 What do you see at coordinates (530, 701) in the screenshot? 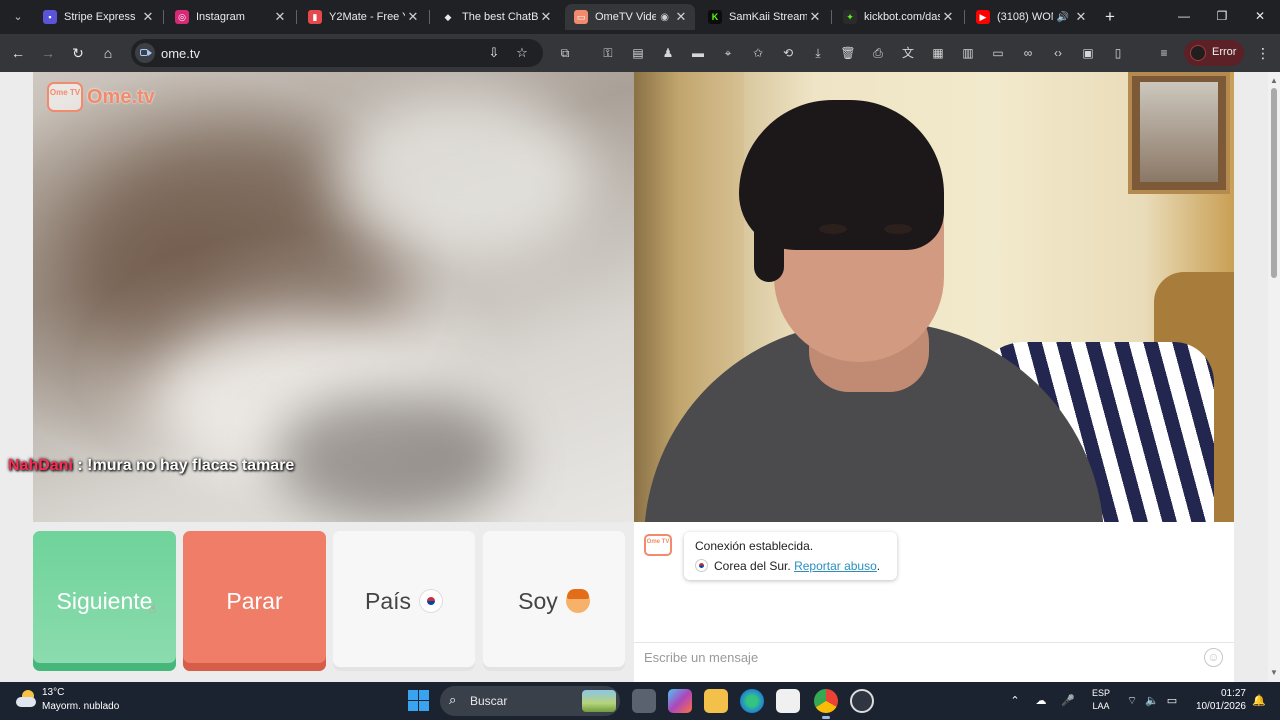
I see `taskbar-search: ⌕ Buscar` at bounding box center [530, 701].